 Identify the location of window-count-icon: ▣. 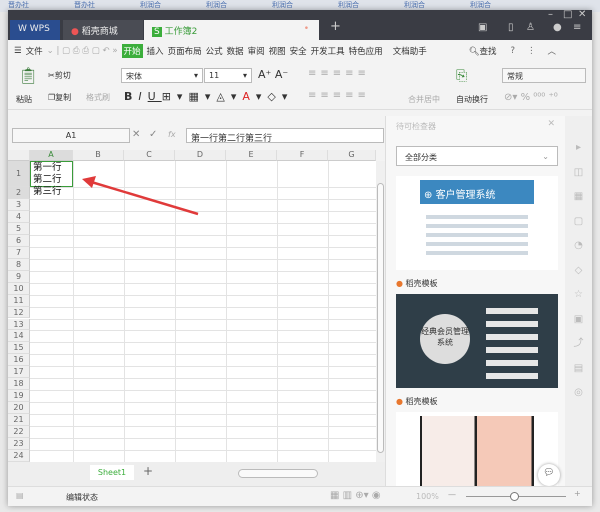
(482, 27).